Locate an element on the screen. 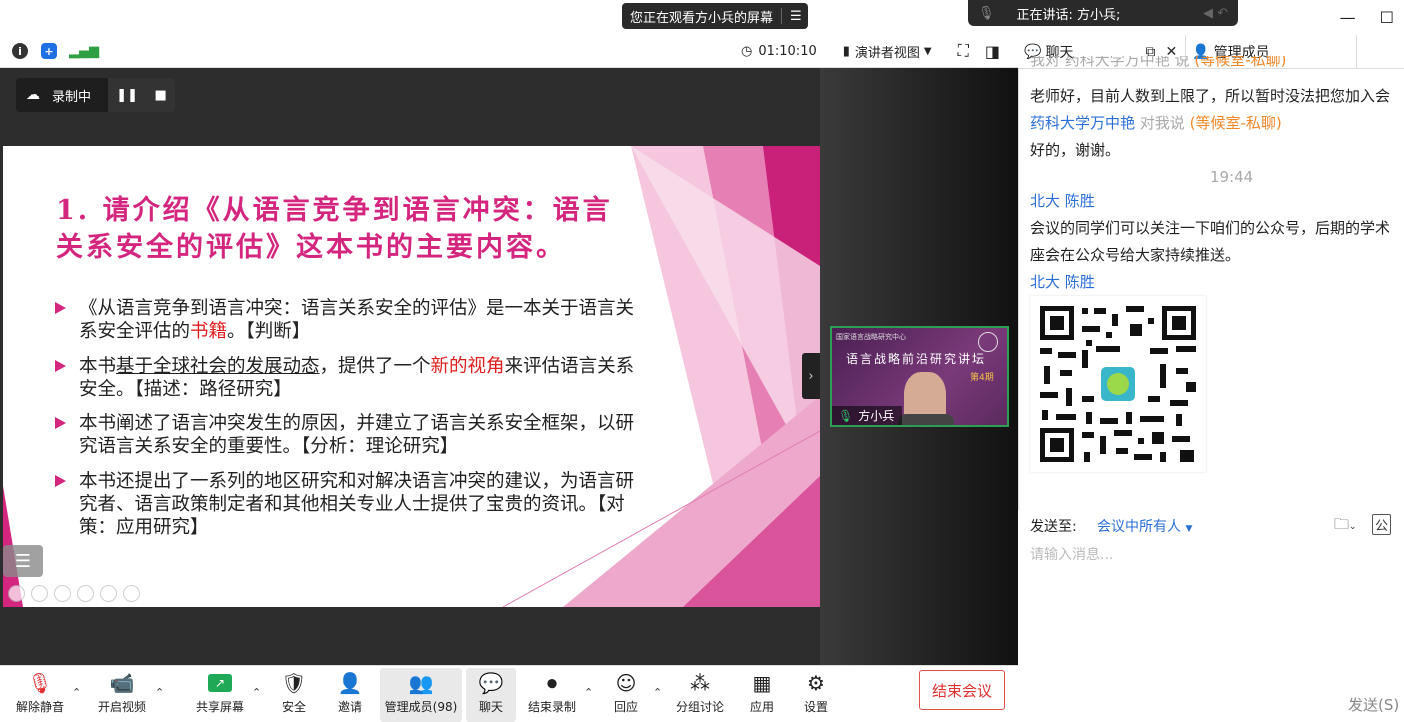  reactions-button: ☺ 回应 is located at coordinates (626, 695).